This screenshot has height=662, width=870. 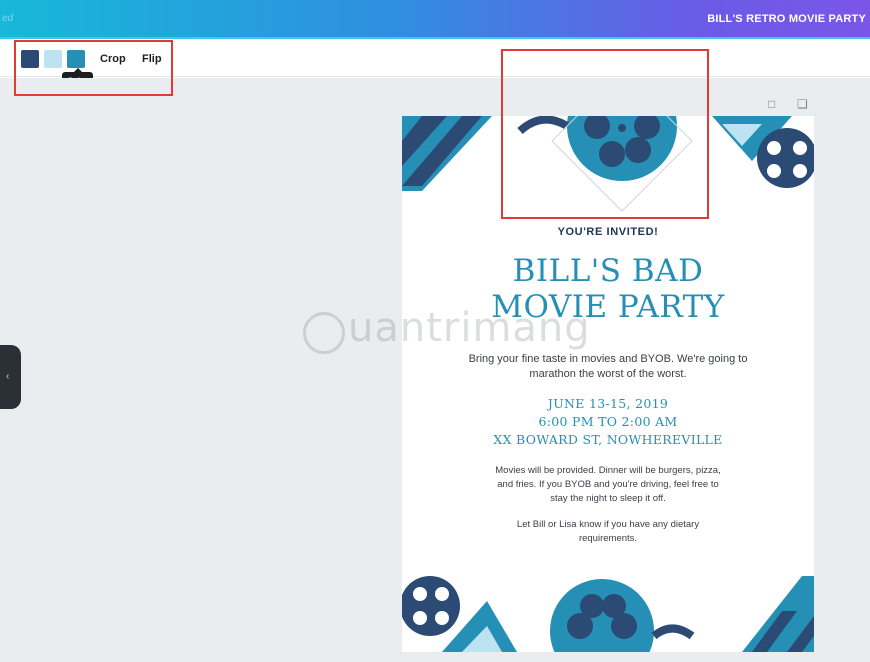 What do you see at coordinates (608, 271) in the screenshot?
I see `title-line-1: BILL'S BAD` at bounding box center [608, 271].